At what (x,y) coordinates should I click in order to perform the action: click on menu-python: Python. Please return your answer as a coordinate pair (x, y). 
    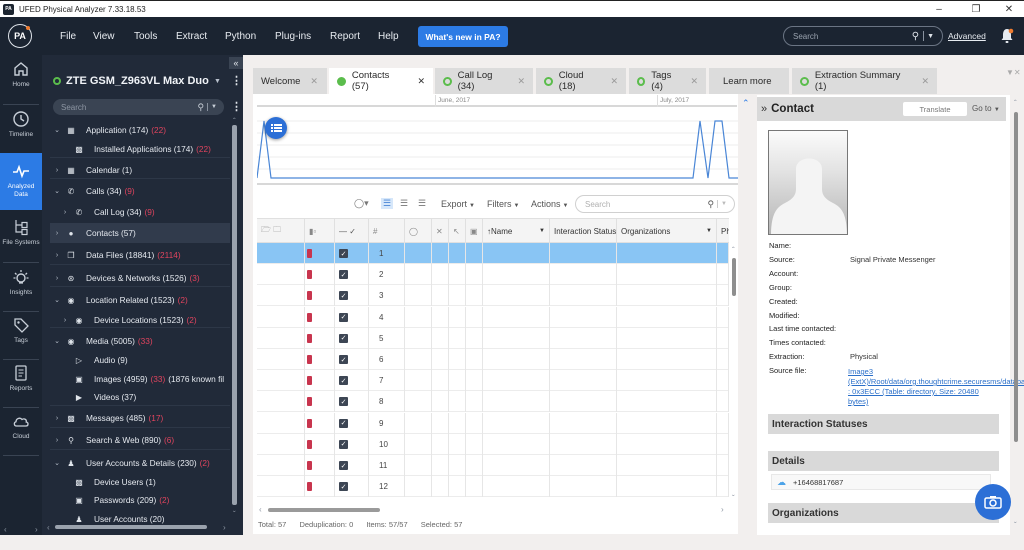
    Looking at the image, I should click on (240, 36).